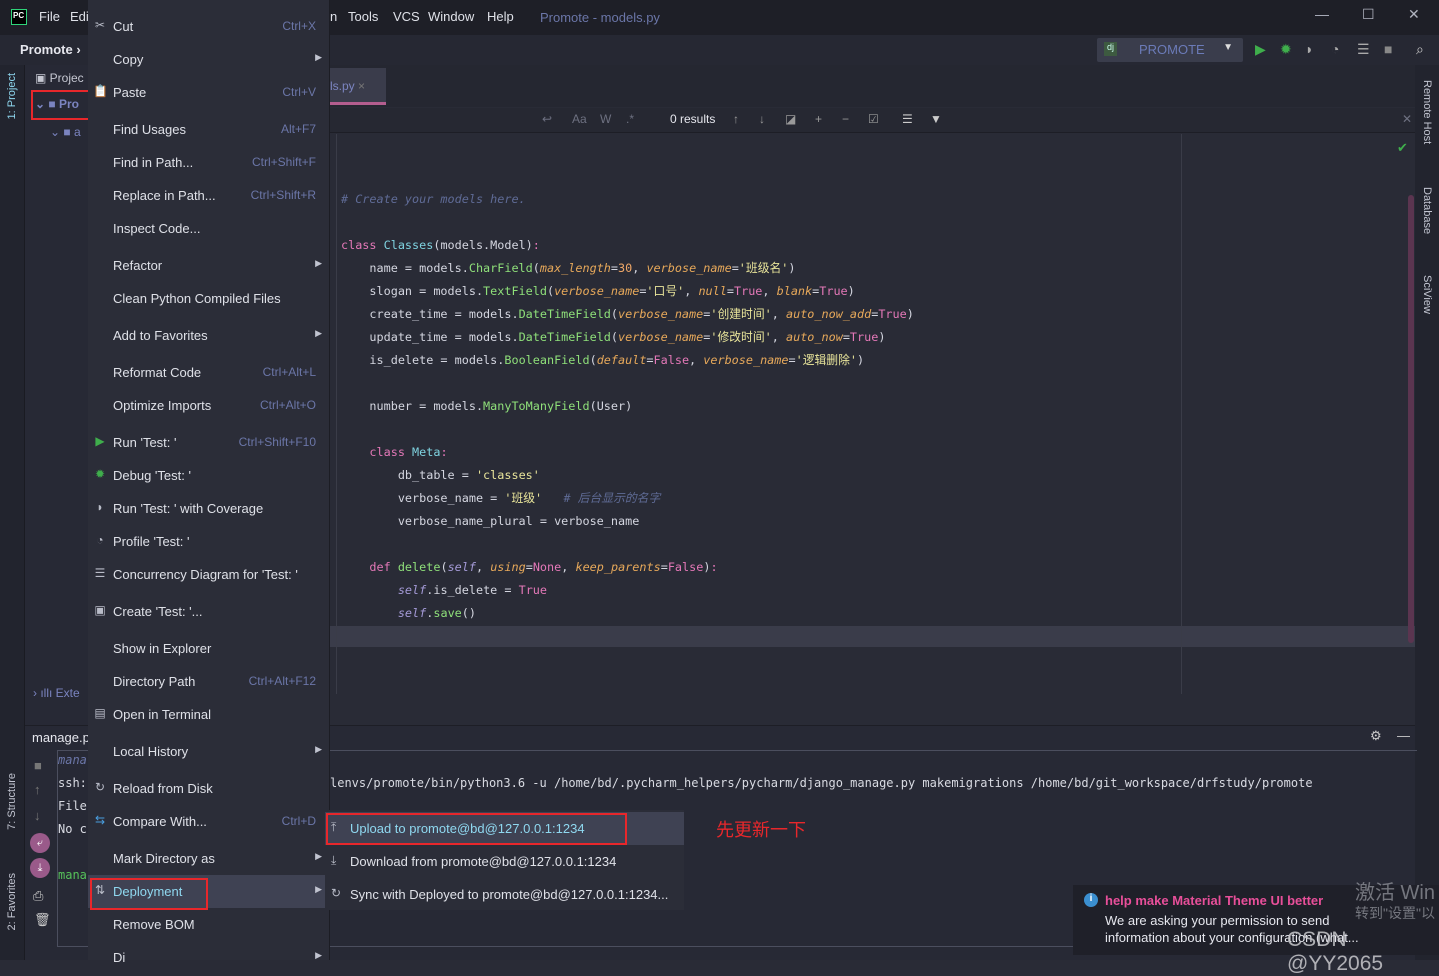 This screenshot has width=1439, height=976. I want to click on run-configuration-select: dj PROMOTE ▼, so click(1170, 50).